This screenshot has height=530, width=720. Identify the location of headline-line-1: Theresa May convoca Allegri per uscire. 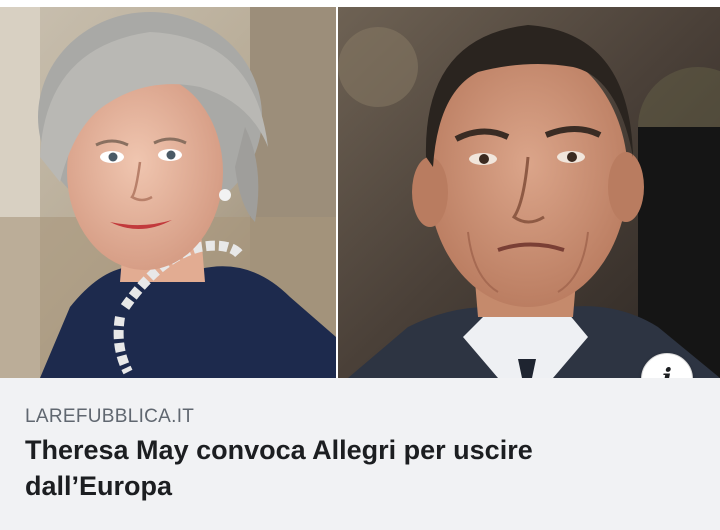
(279, 450).